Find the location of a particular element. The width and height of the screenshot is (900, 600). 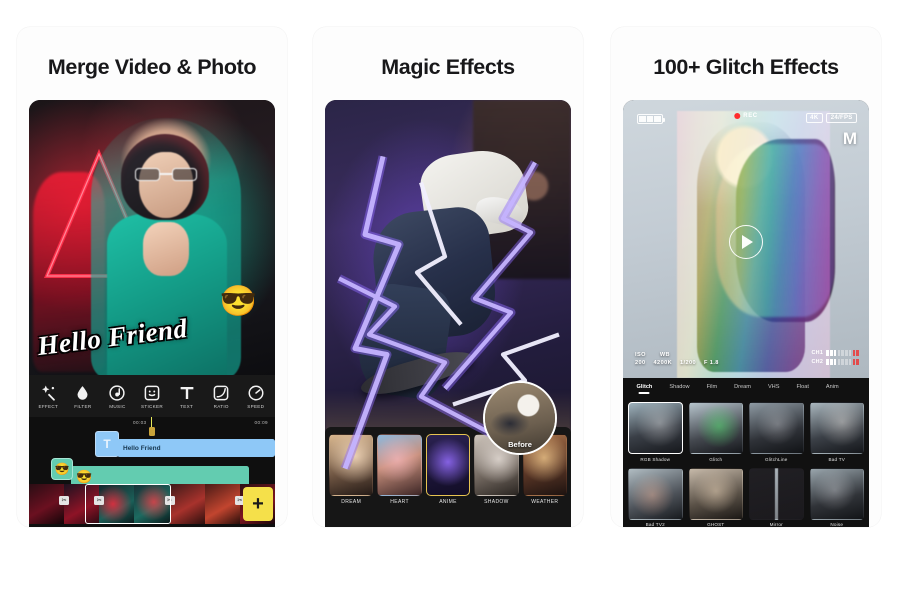

wb-label: WB is located at coordinates (664, 354).